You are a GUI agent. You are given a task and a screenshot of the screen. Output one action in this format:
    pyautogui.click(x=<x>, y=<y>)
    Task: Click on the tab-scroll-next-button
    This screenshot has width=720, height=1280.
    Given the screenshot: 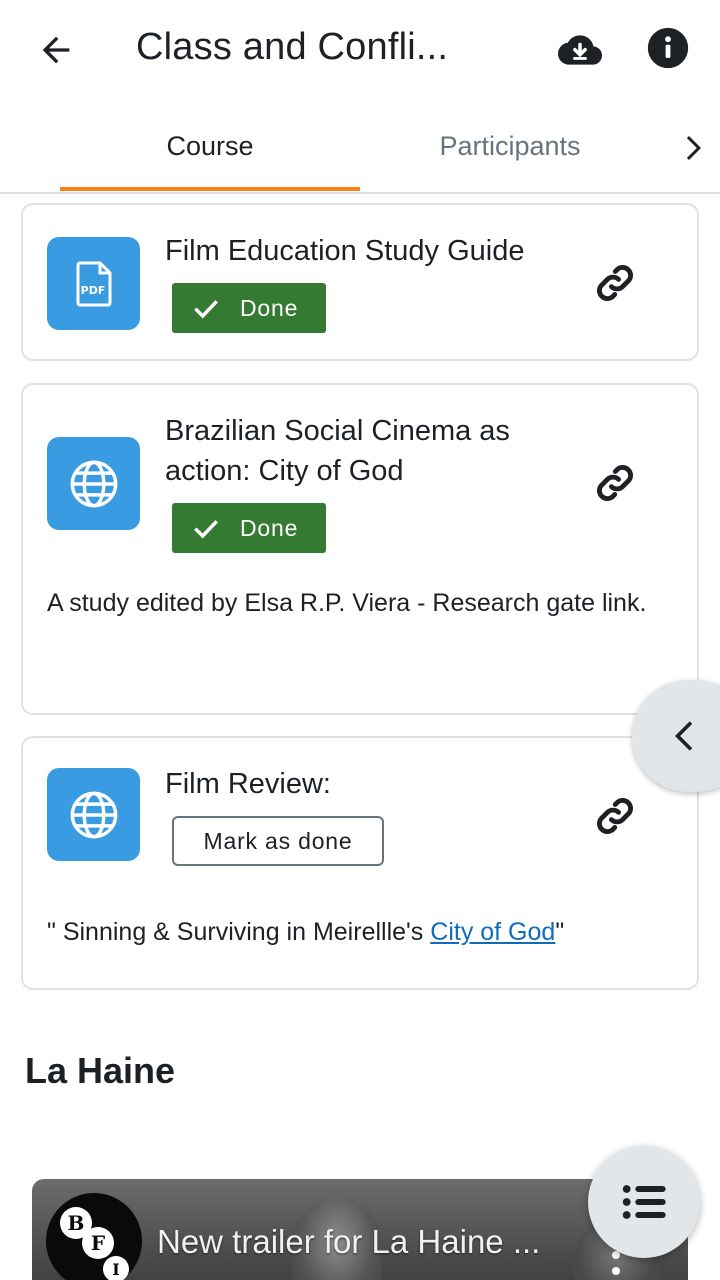 What is the action you would take?
    pyautogui.click(x=692, y=148)
    